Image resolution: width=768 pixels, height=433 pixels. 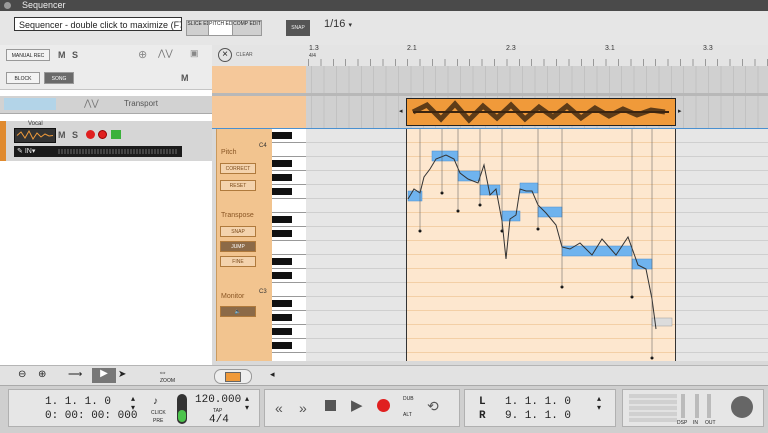 I want to click on jump-transpose-button: JUMP, so click(x=238, y=246).